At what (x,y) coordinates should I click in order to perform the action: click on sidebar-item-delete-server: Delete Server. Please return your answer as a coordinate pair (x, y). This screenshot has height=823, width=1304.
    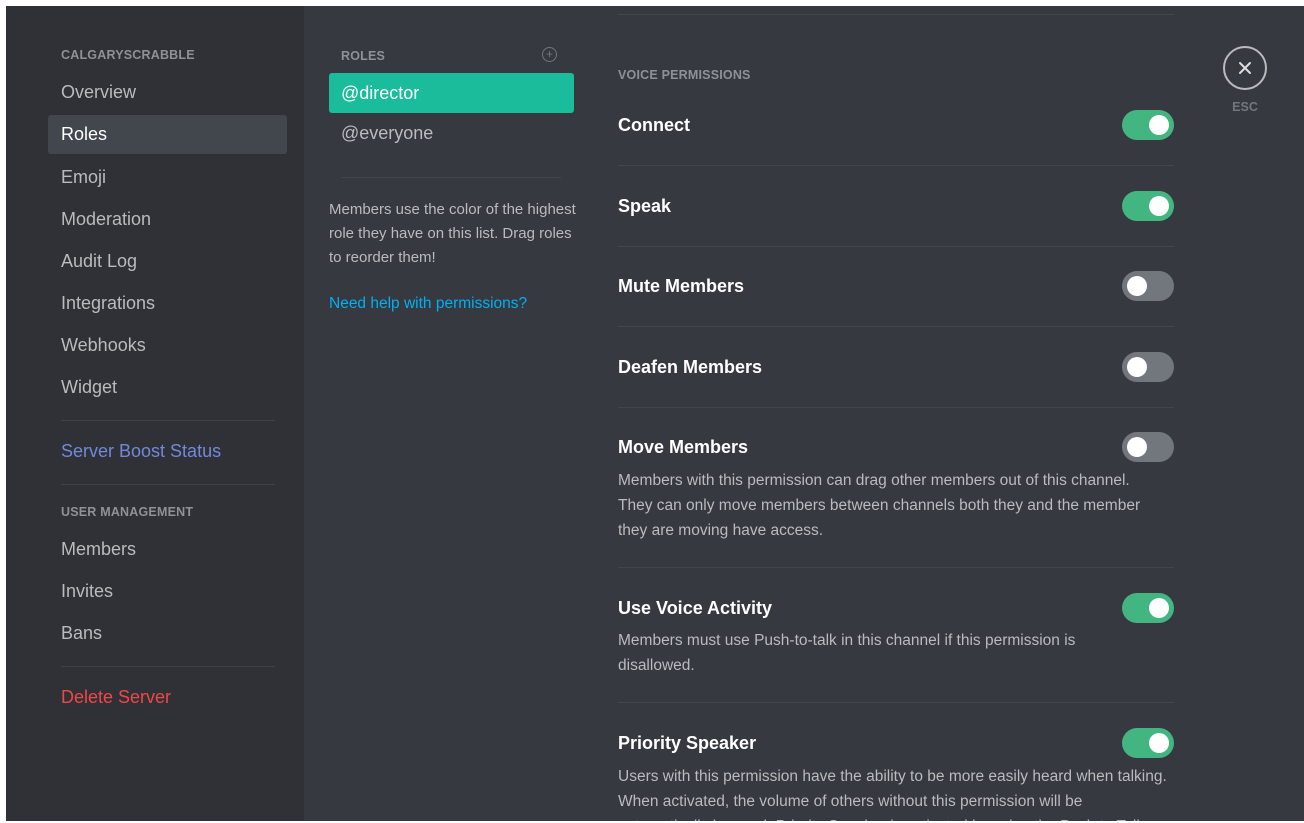
    Looking at the image, I should click on (167, 697).